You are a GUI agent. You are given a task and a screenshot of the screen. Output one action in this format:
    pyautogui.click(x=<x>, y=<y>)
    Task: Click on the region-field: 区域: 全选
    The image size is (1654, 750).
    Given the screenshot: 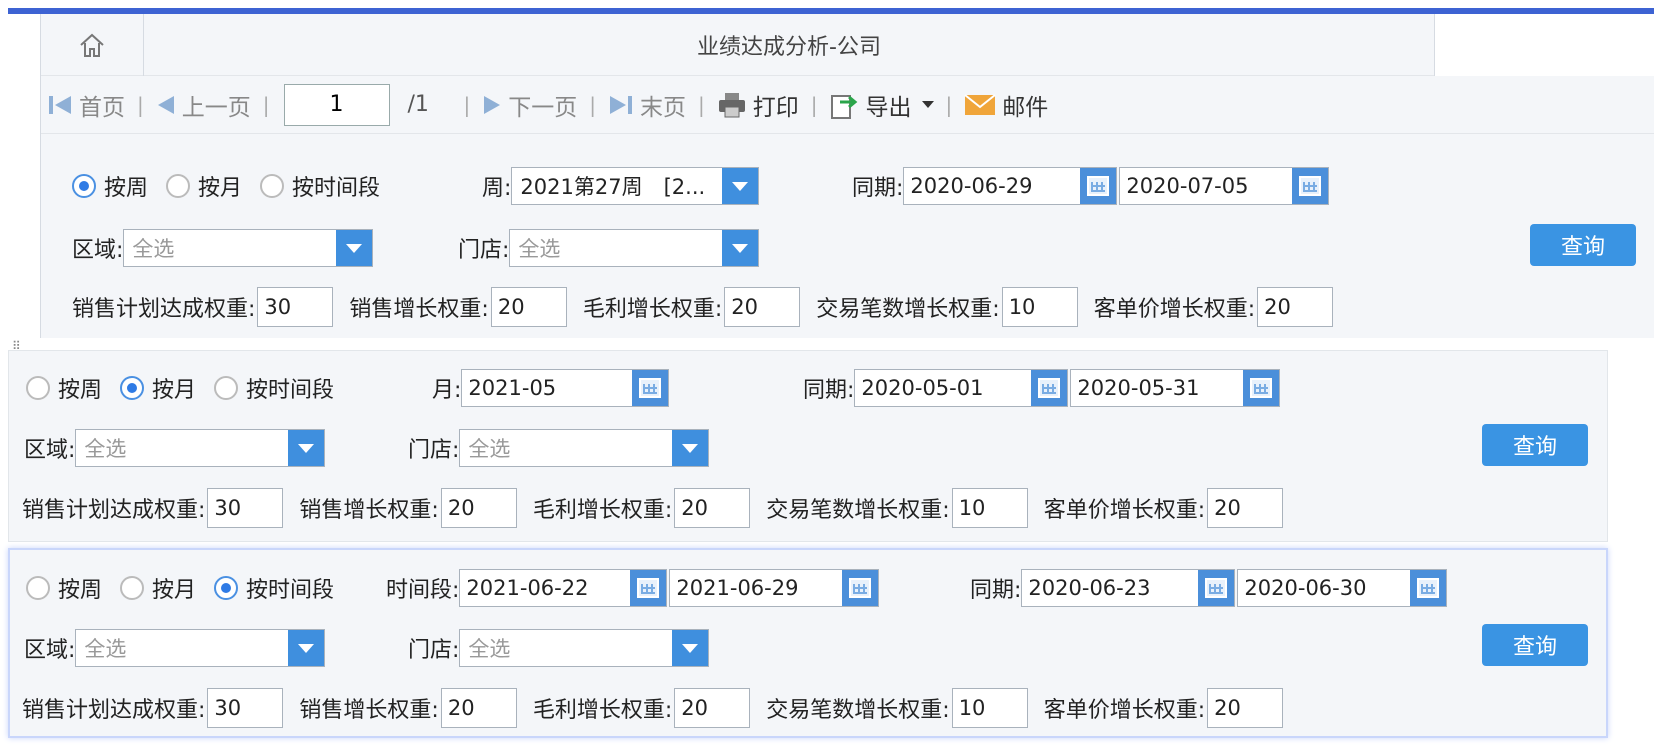 What is the action you would take?
    pyautogui.click(x=175, y=448)
    